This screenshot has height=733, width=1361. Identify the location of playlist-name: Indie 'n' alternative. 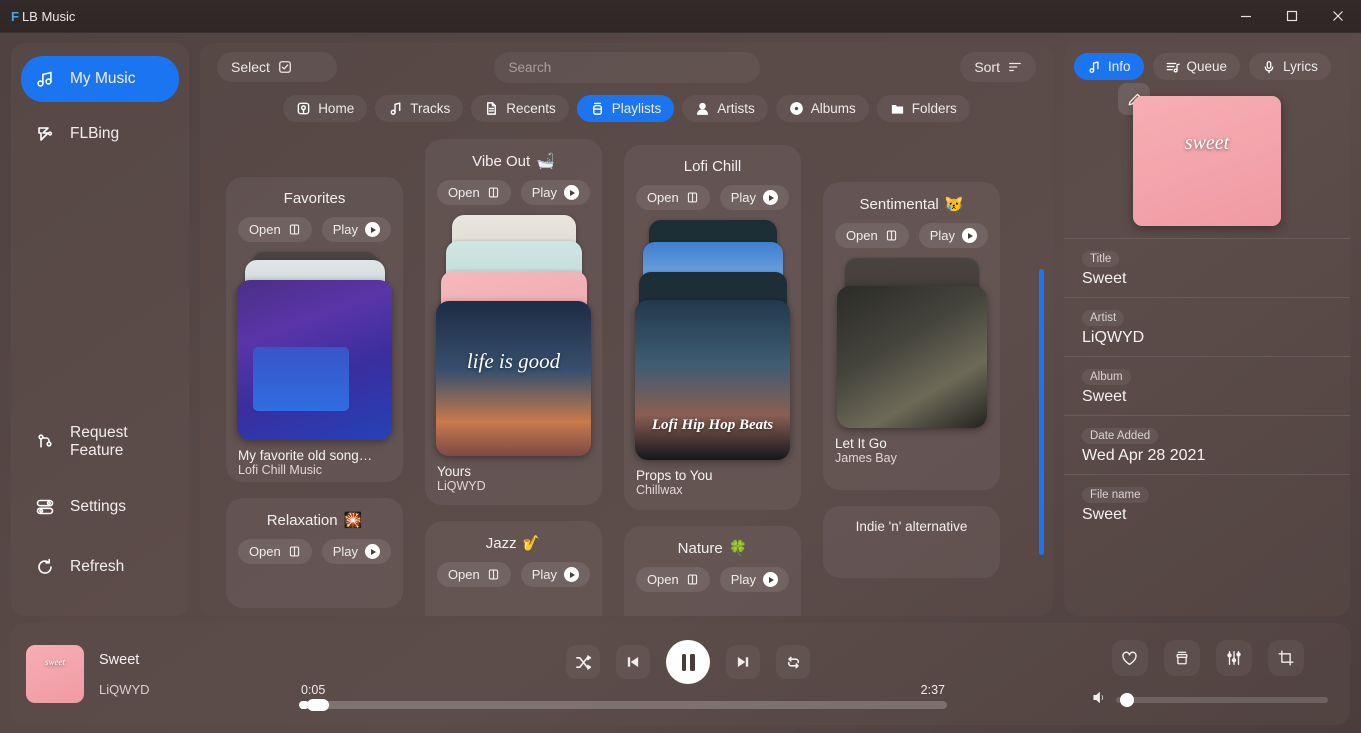
(911, 526).